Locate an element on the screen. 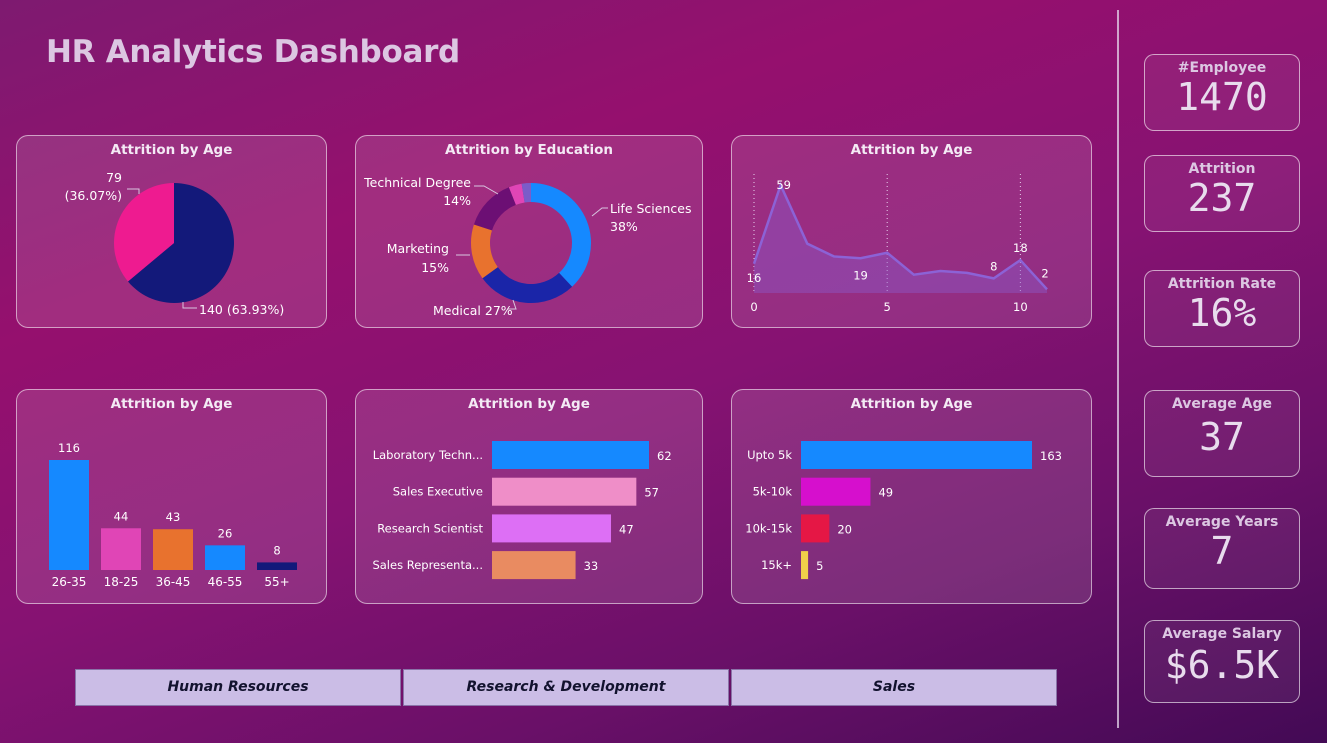 This screenshot has height=743, width=1327. kpi-average-years: Average Years 7 is located at coordinates (1222, 548).